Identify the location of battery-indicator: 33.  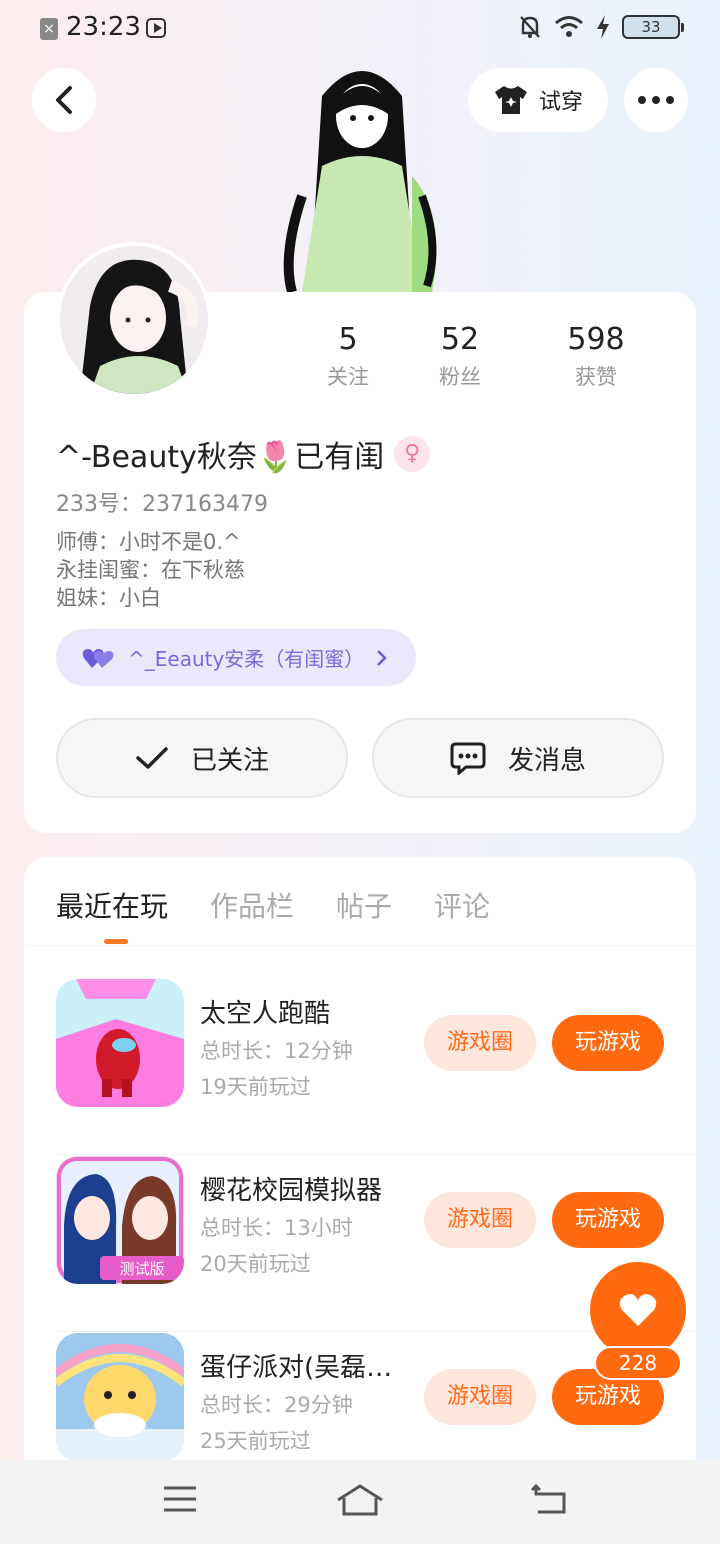
(653, 27).